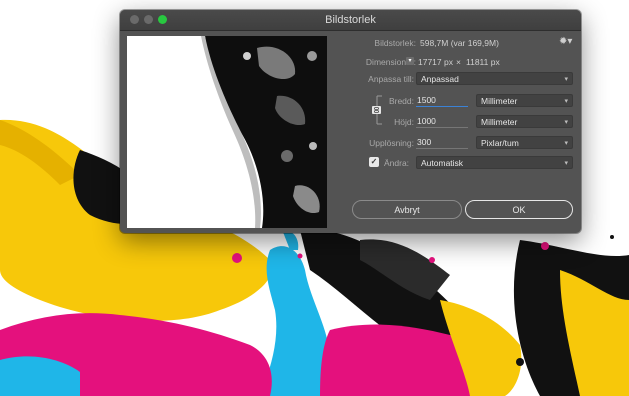 The height and width of the screenshot is (396, 629). What do you see at coordinates (565, 41) in the screenshot?
I see `gear-icon: ✹▾` at bounding box center [565, 41].